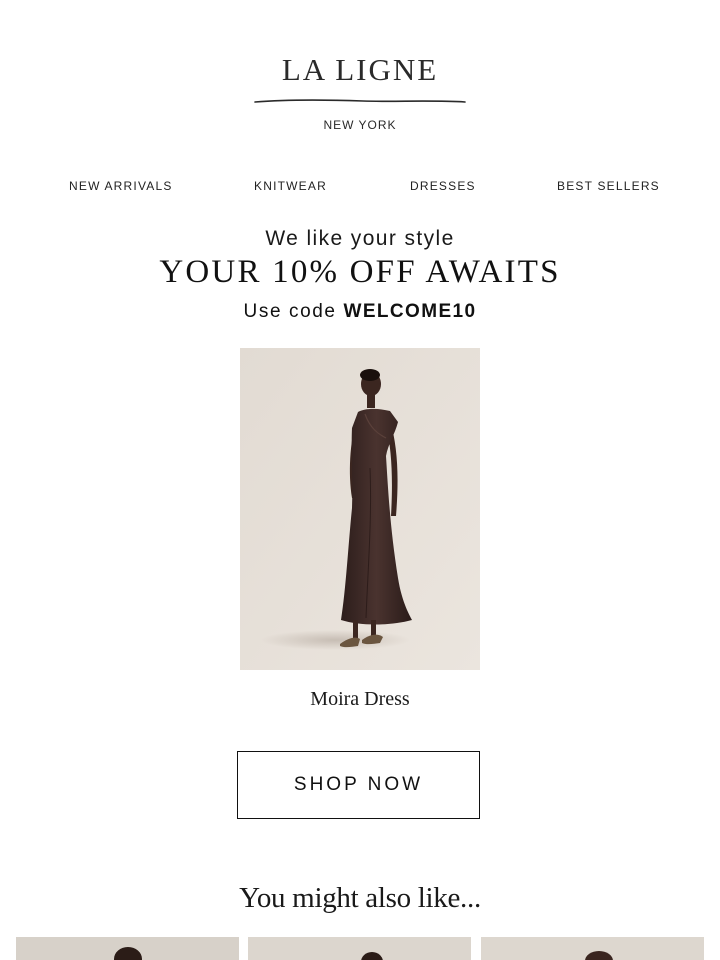 The image size is (720, 960). What do you see at coordinates (360, 272) in the screenshot?
I see `promo-title: YOUR 10% OFF AWAITS` at bounding box center [360, 272].